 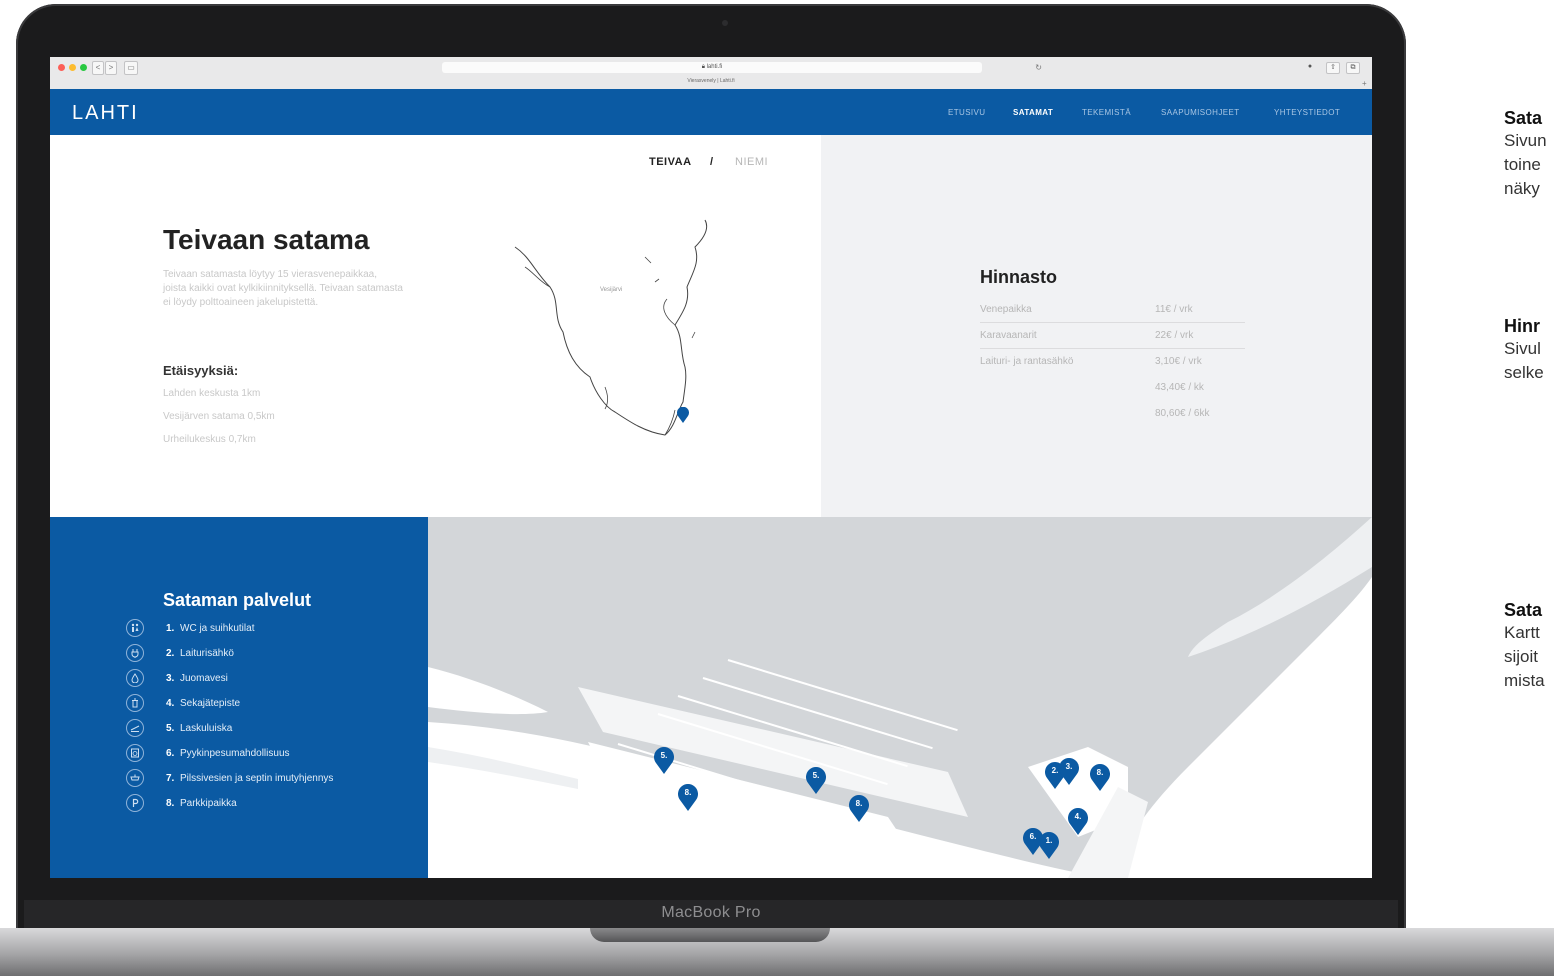 What do you see at coordinates (170, 753) in the screenshot?
I see `service-number: 6.` at bounding box center [170, 753].